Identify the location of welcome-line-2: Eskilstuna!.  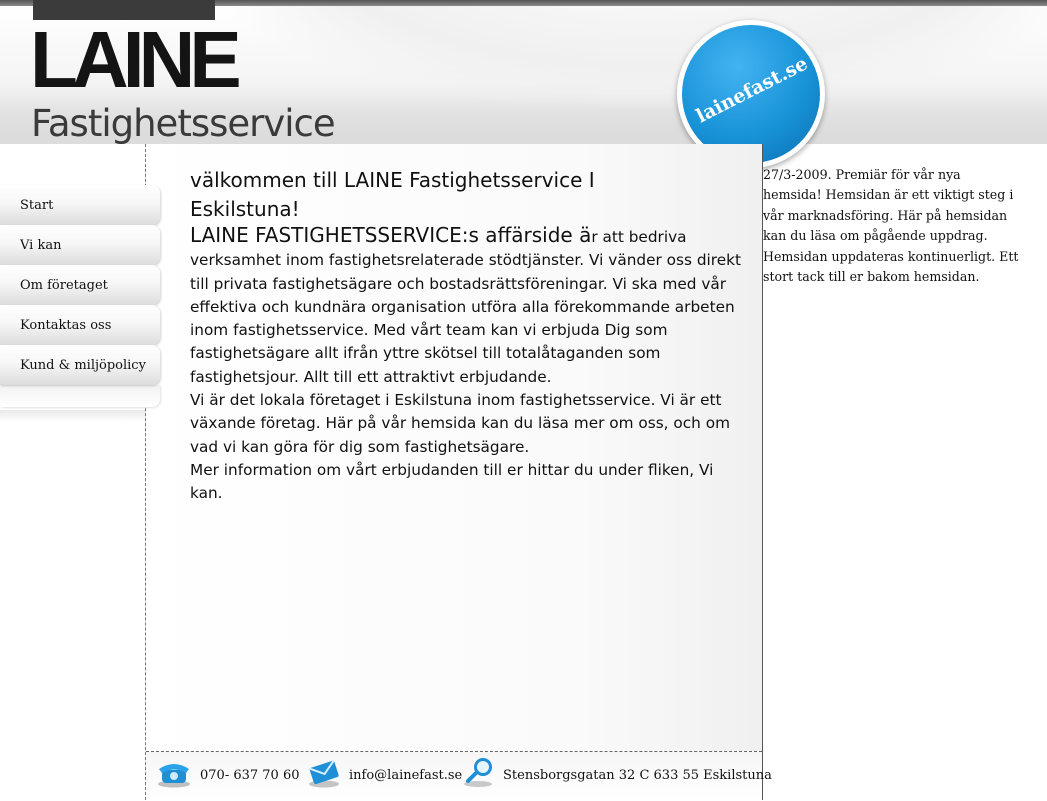
(245, 209).